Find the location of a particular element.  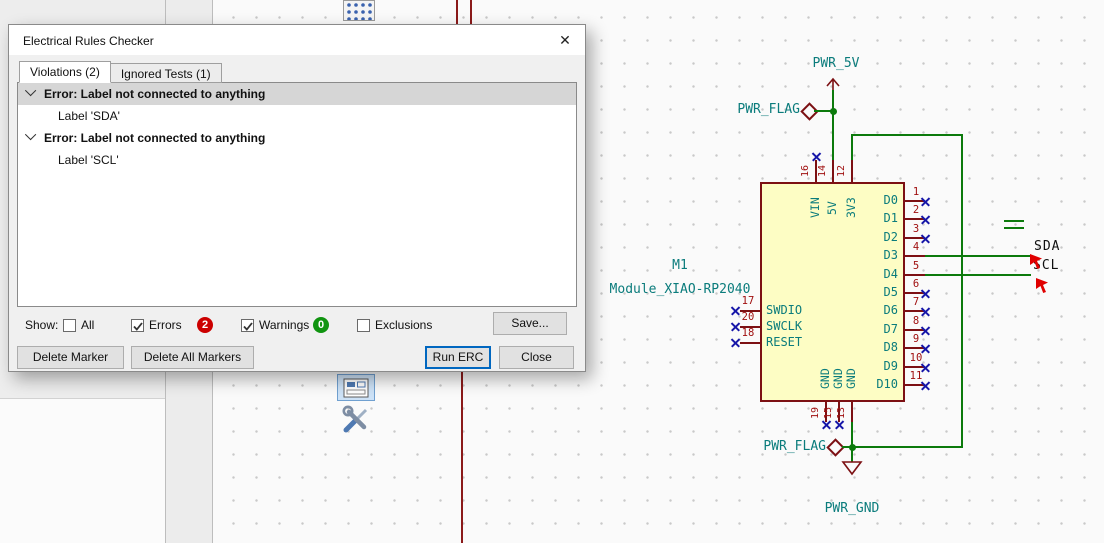

pin-name: D10 is located at coordinates (887, 384).